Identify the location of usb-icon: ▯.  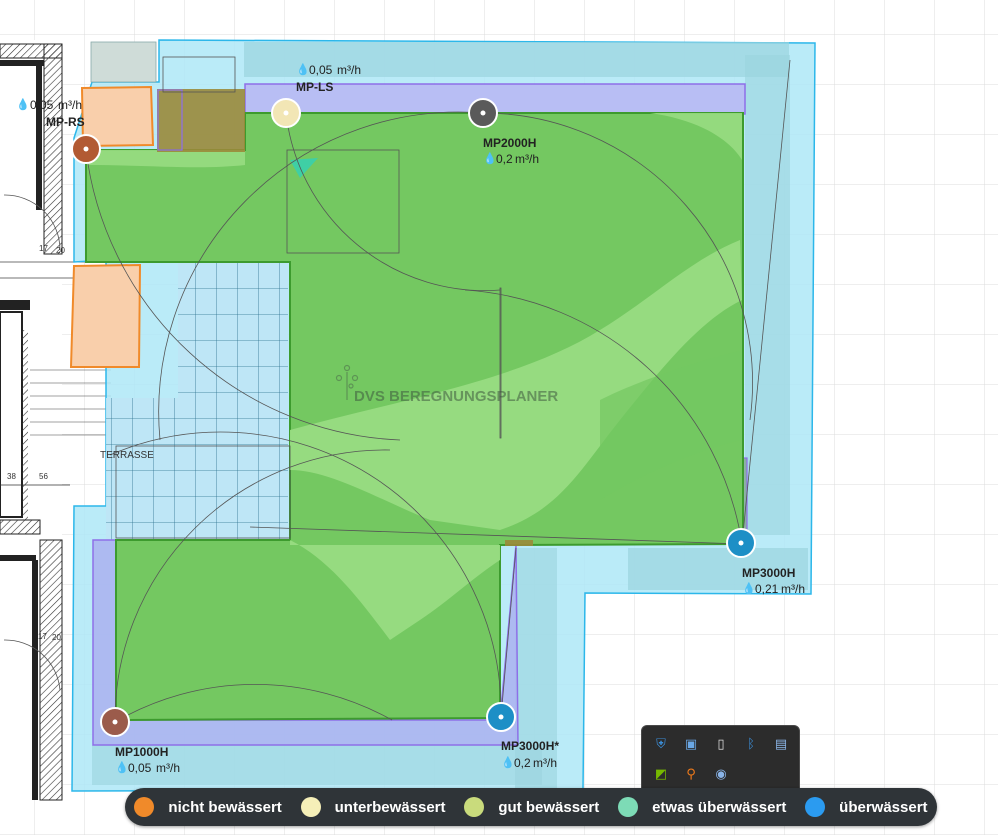
(721, 745).